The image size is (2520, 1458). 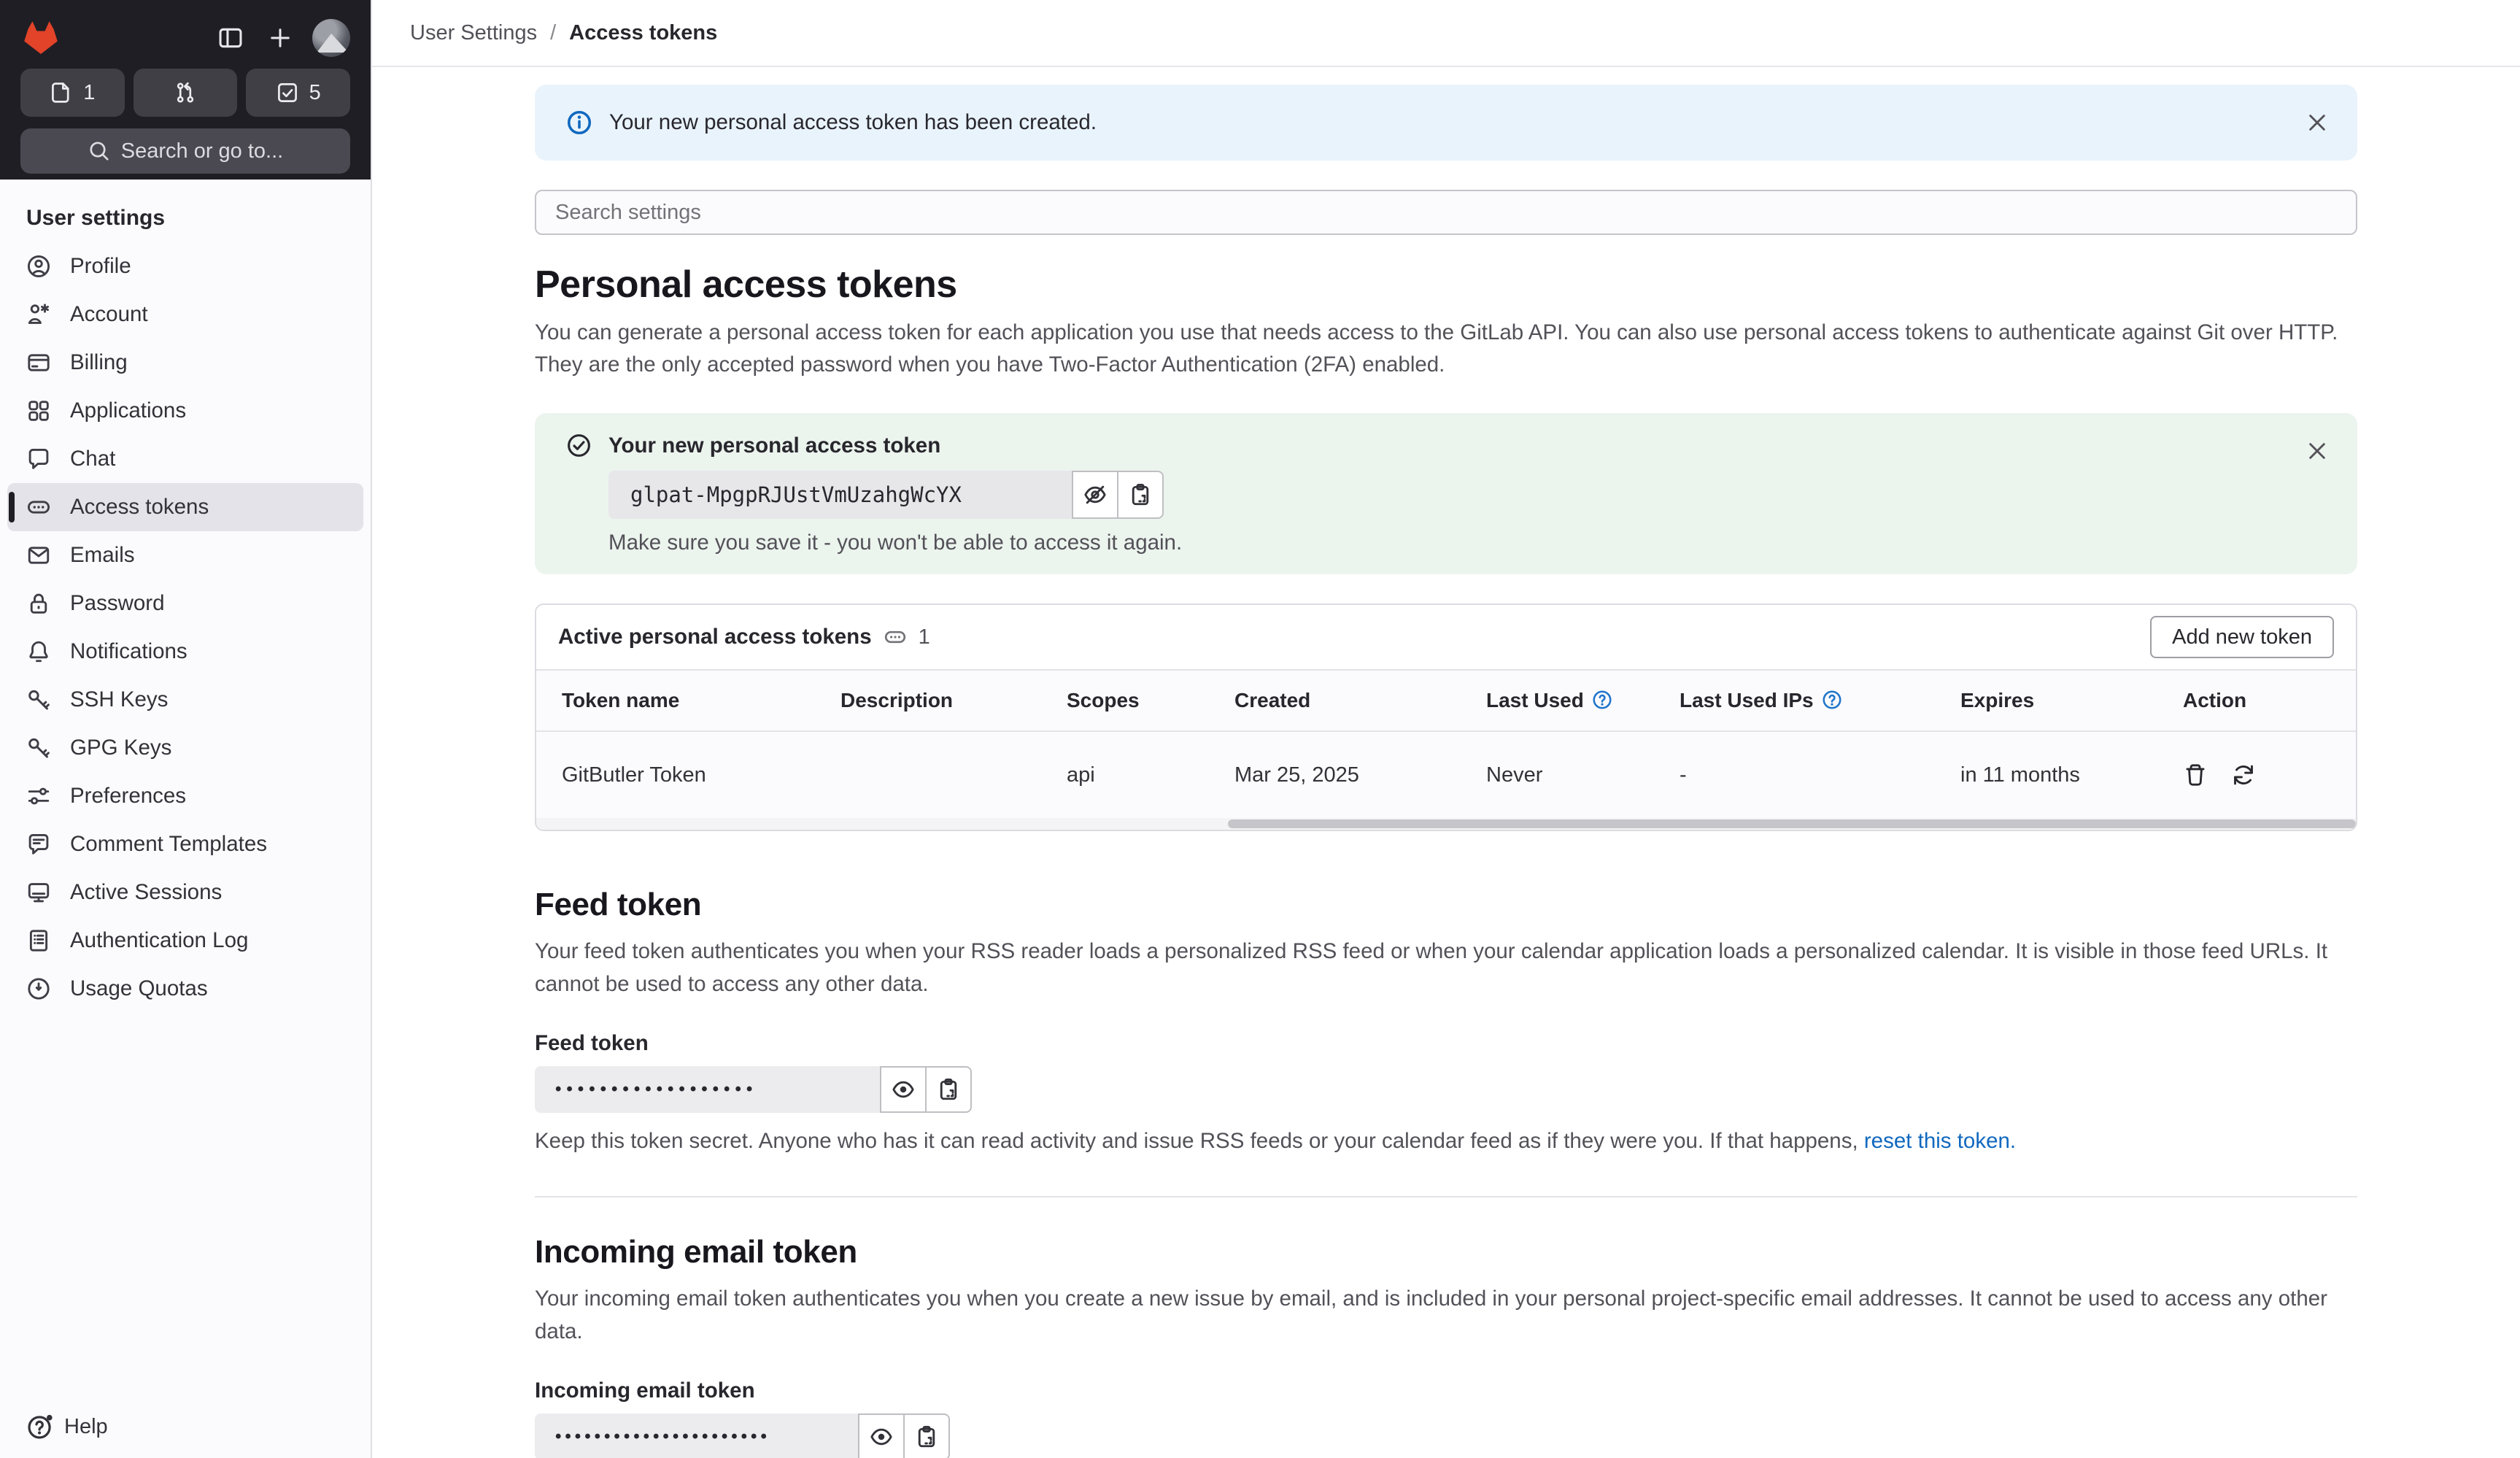 I want to click on scrollbar-thumb, so click(x=1792, y=823).